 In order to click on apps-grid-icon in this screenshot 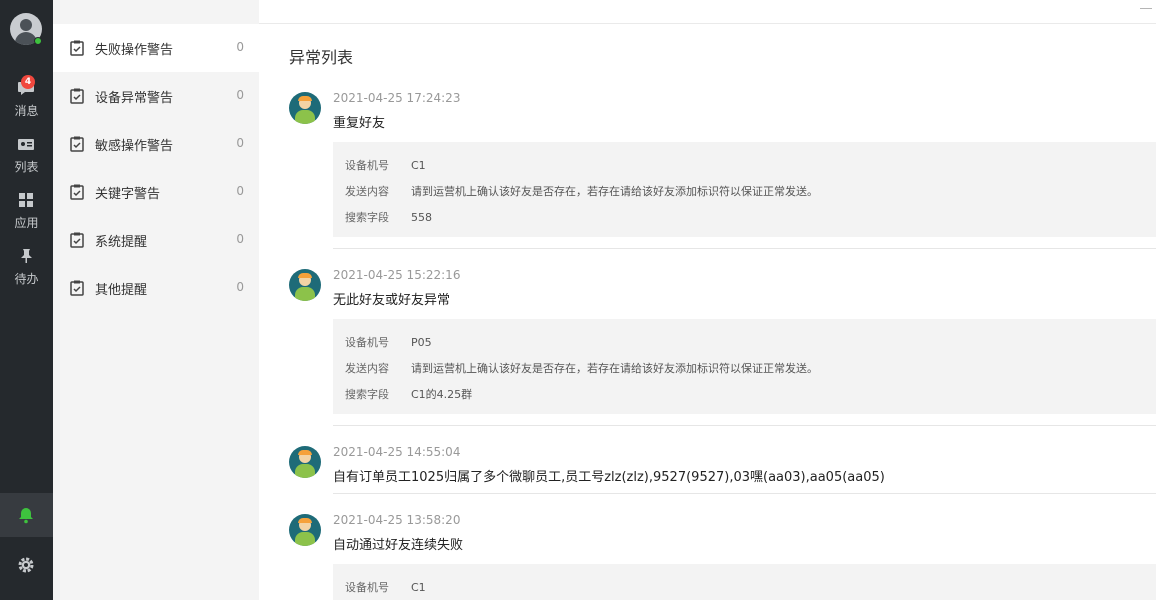, I will do `click(26, 200)`.